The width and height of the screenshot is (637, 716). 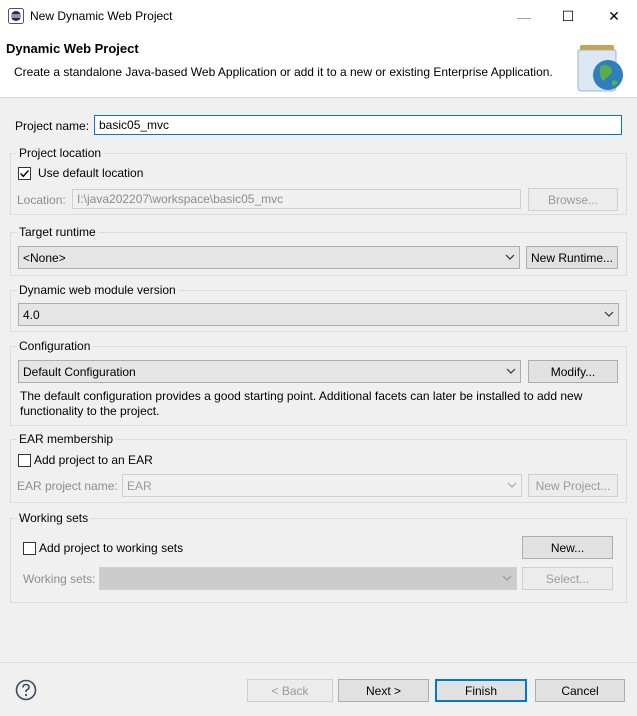 I want to click on use-default-location-checkbox, so click(x=24, y=173).